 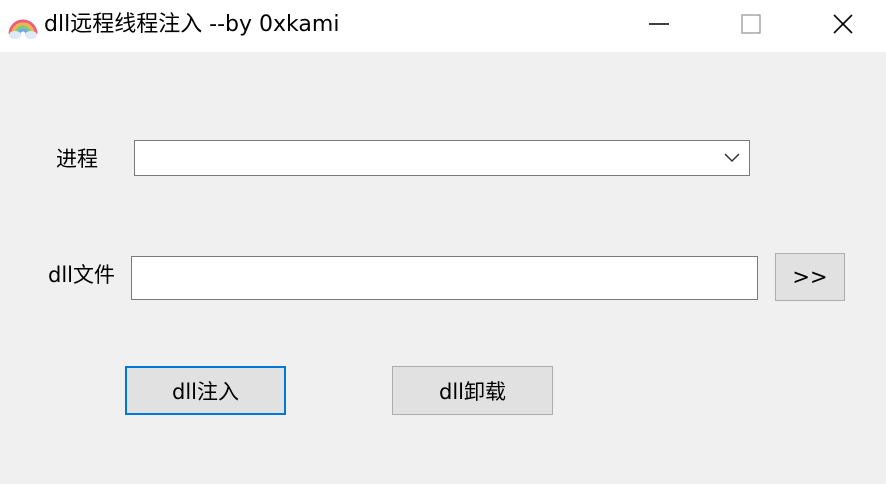 I want to click on maximize-icon, so click(x=751, y=24).